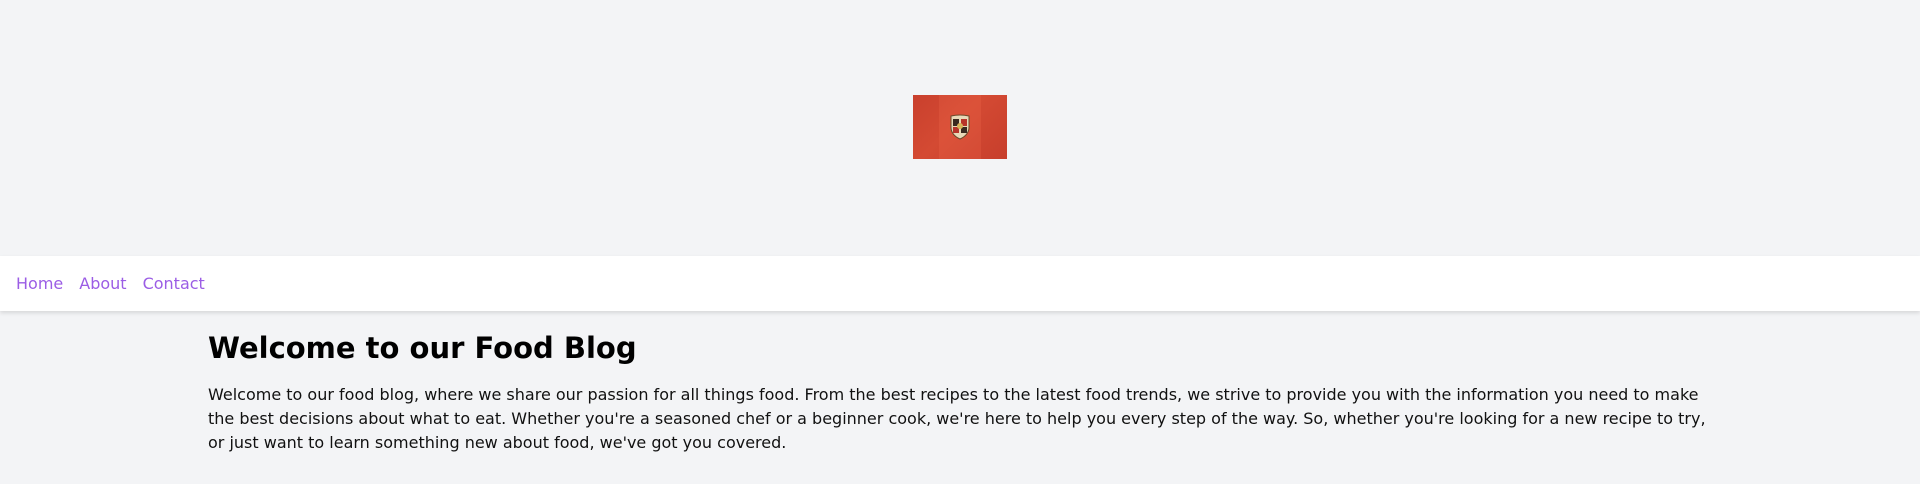 This screenshot has width=1920, height=484. Describe the element at coordinates (174, 283) in the screenshot. I see `nav-link-contact: Contact` at that location.